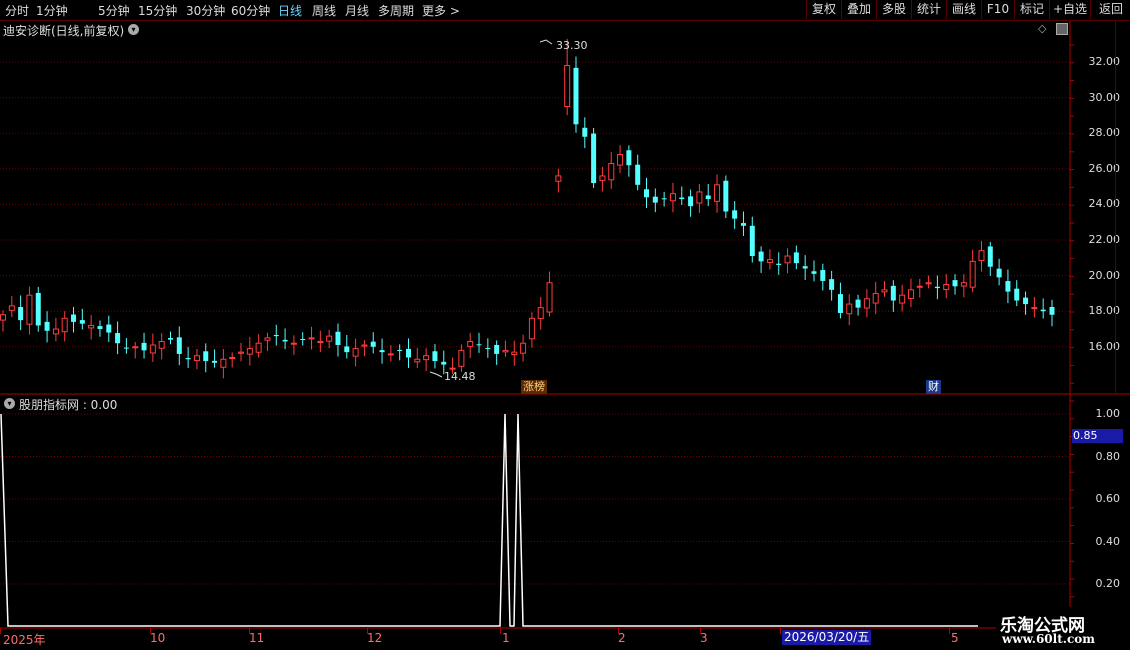 This screenshot has height=650, width=1130. I want to click on zhangbang-badge: 涨榜, so click(534, 387).